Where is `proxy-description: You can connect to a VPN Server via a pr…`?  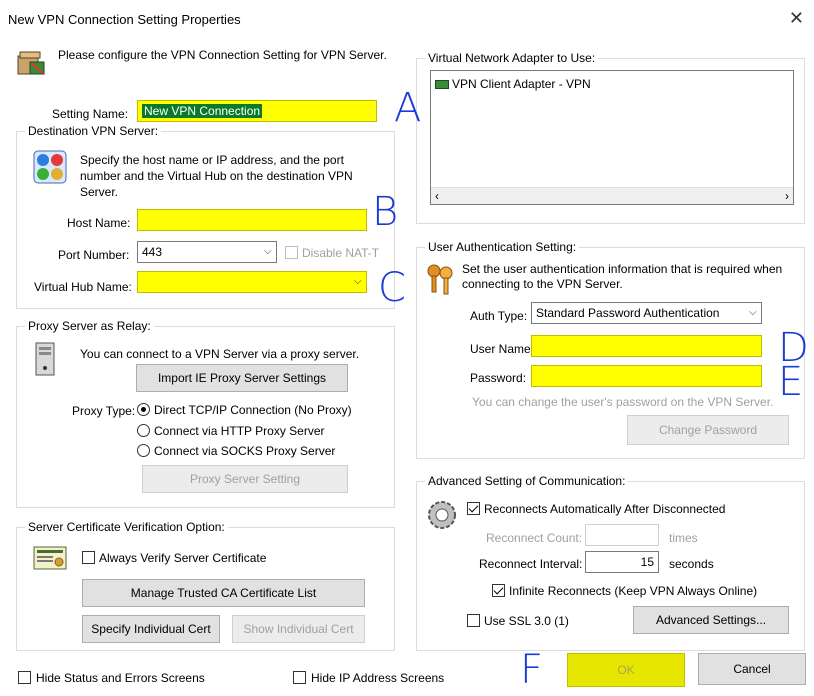
proxy-description: You can connect to a VPN Server via a pr… is located at coordinates (220, 354).